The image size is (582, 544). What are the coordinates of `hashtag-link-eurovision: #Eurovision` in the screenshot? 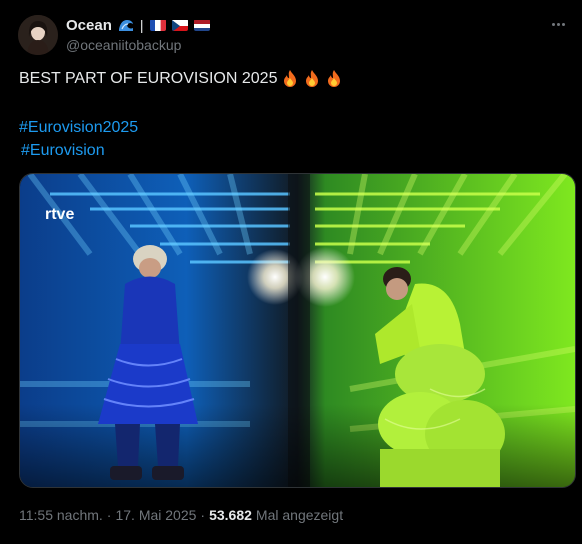 It's located at (63, 151).